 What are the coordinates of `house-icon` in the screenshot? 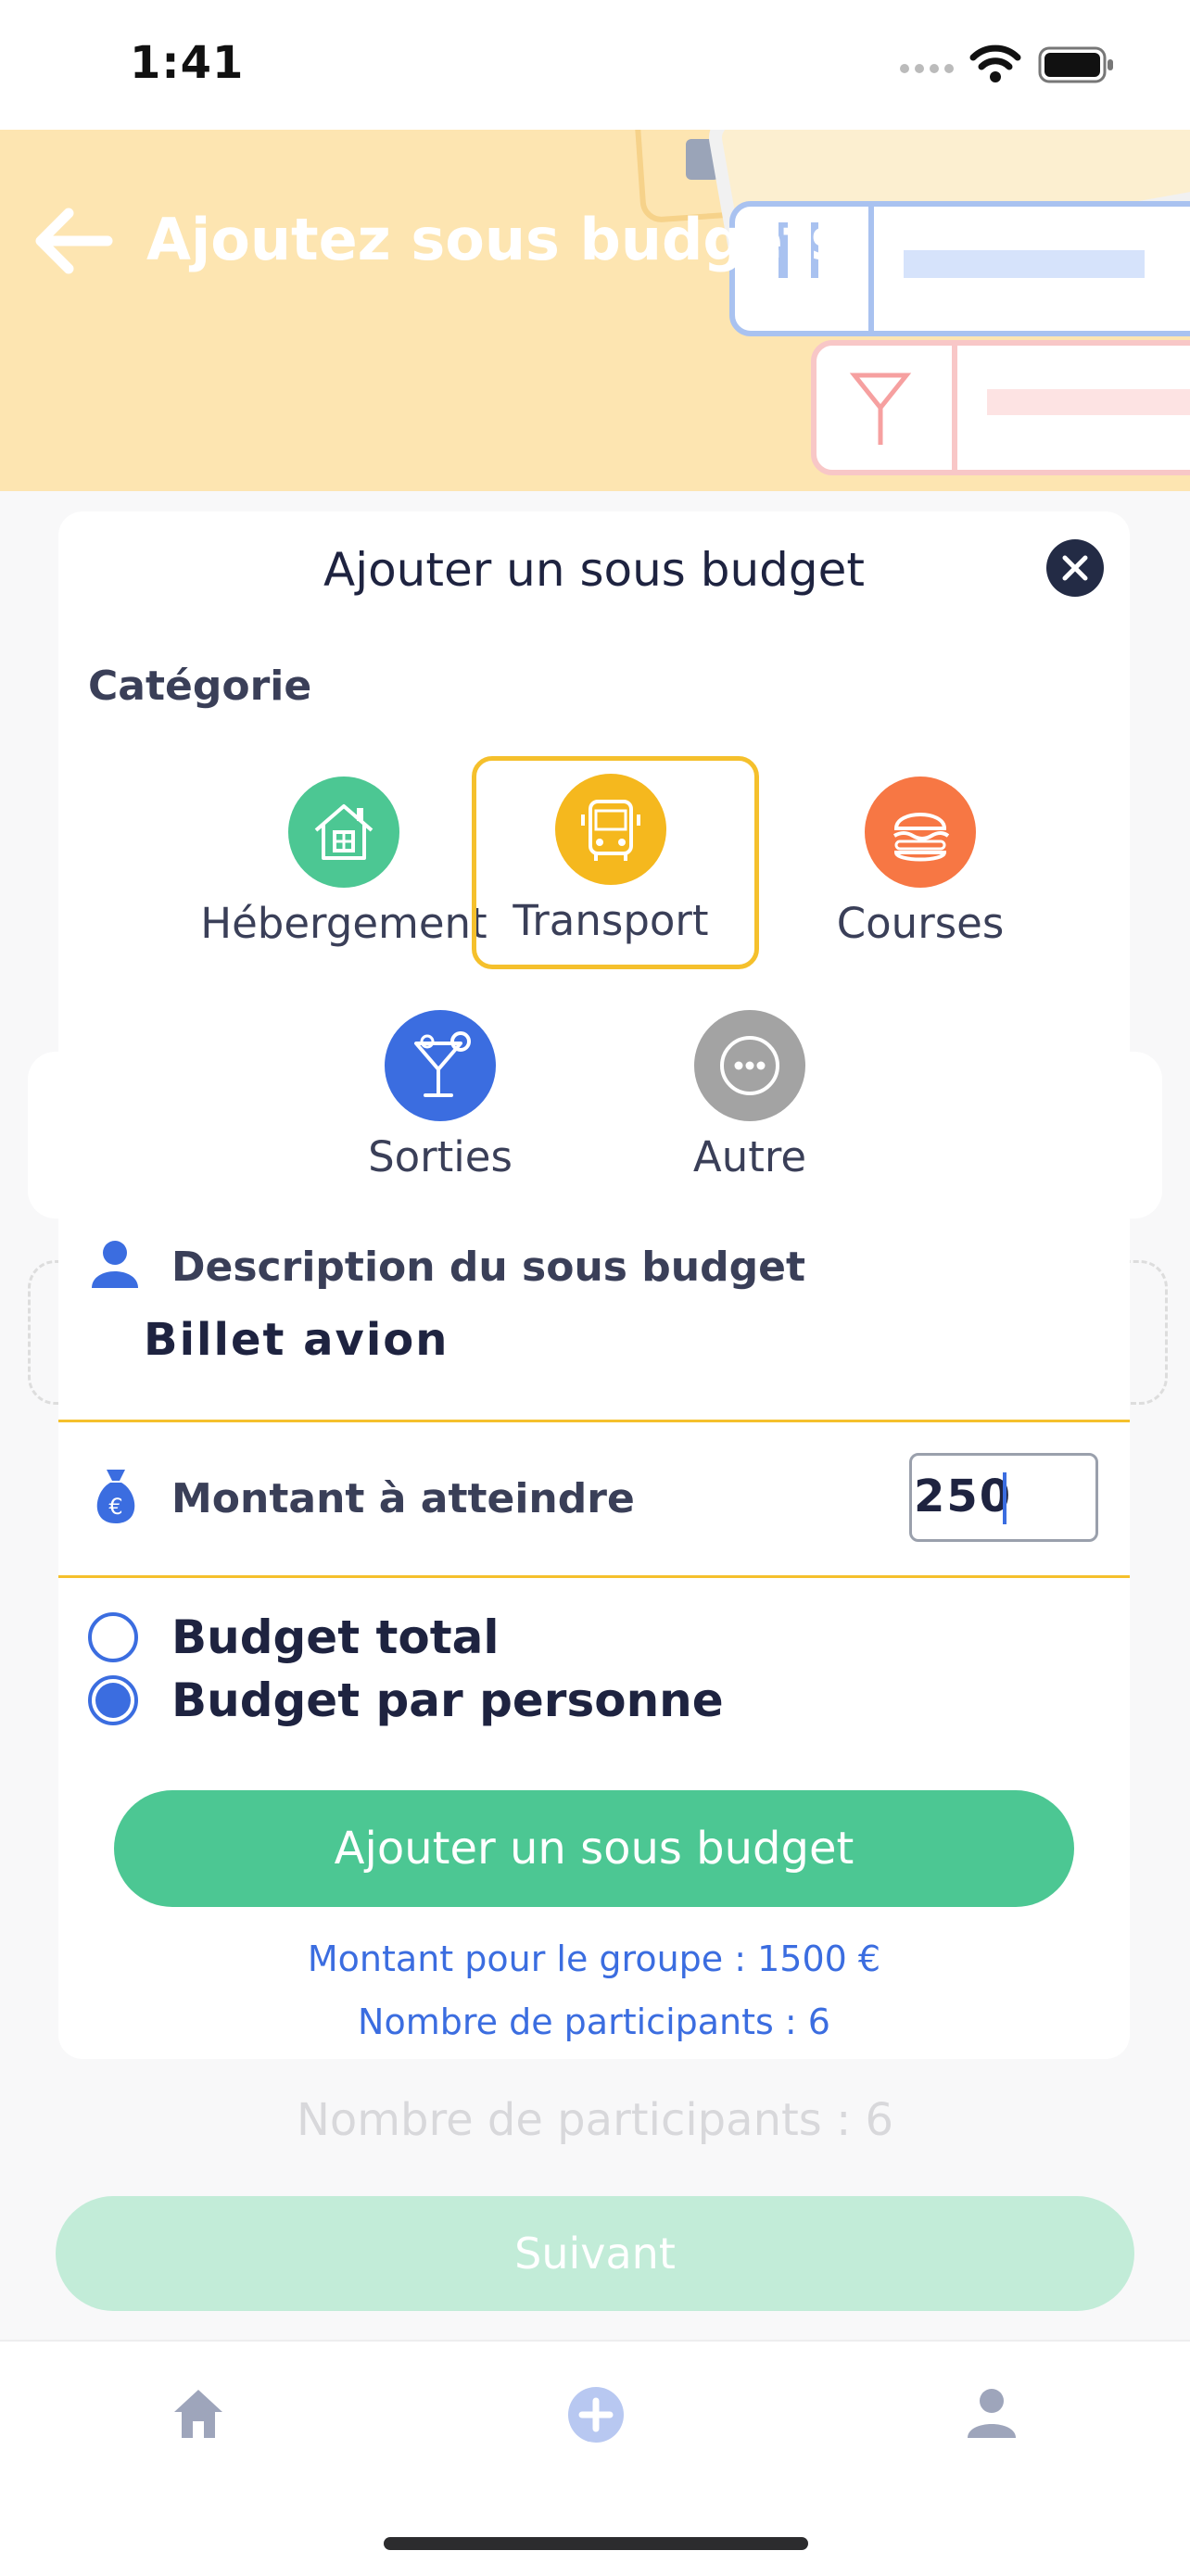 It's located at (343, 832).